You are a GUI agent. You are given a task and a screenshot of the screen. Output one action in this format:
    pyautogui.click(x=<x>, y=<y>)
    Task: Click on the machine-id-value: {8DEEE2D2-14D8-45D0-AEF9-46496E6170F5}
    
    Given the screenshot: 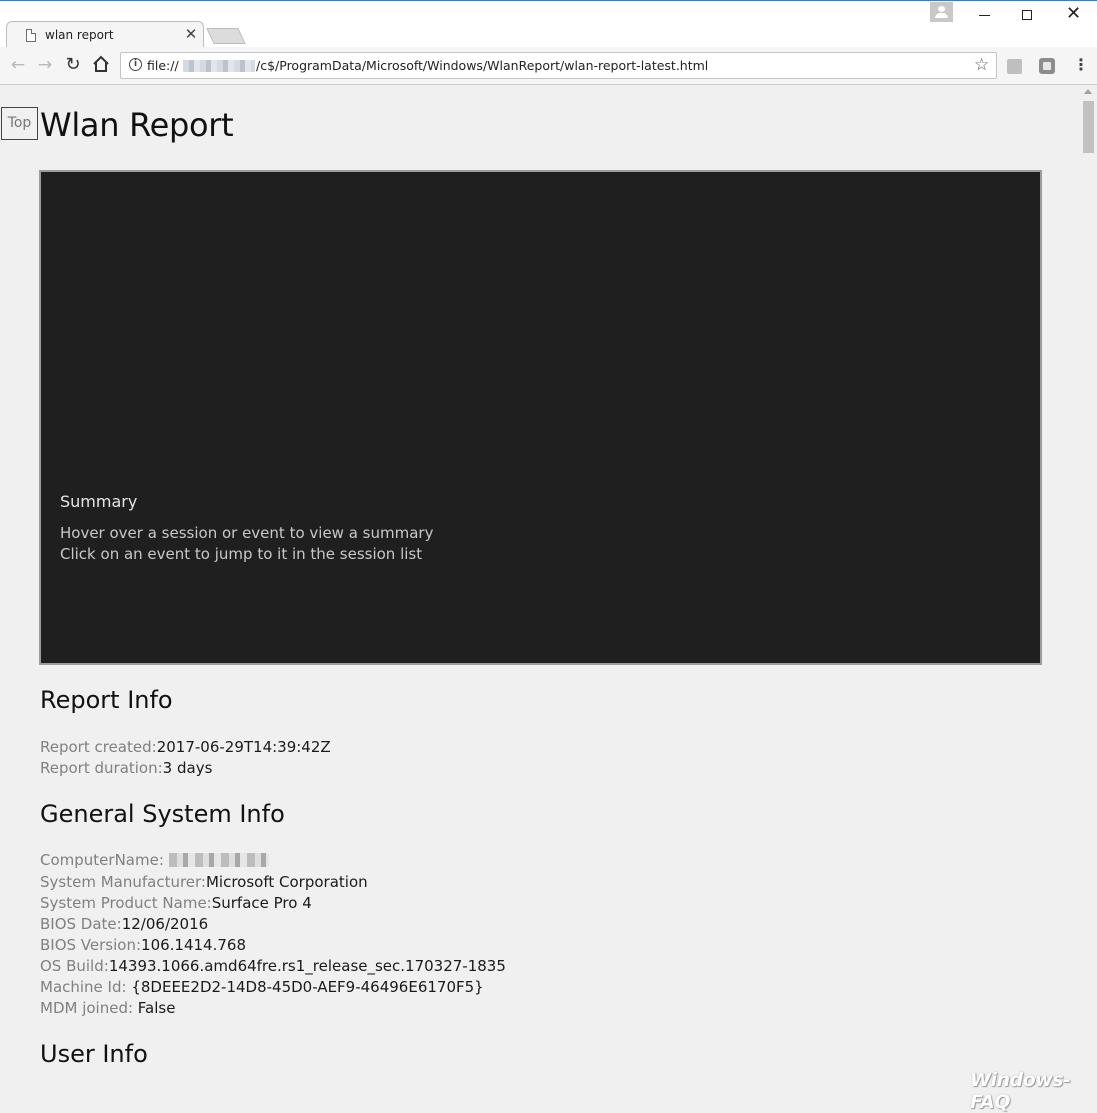 What is the action you would take?
    pyautogui.click(x=307, y=987)
    